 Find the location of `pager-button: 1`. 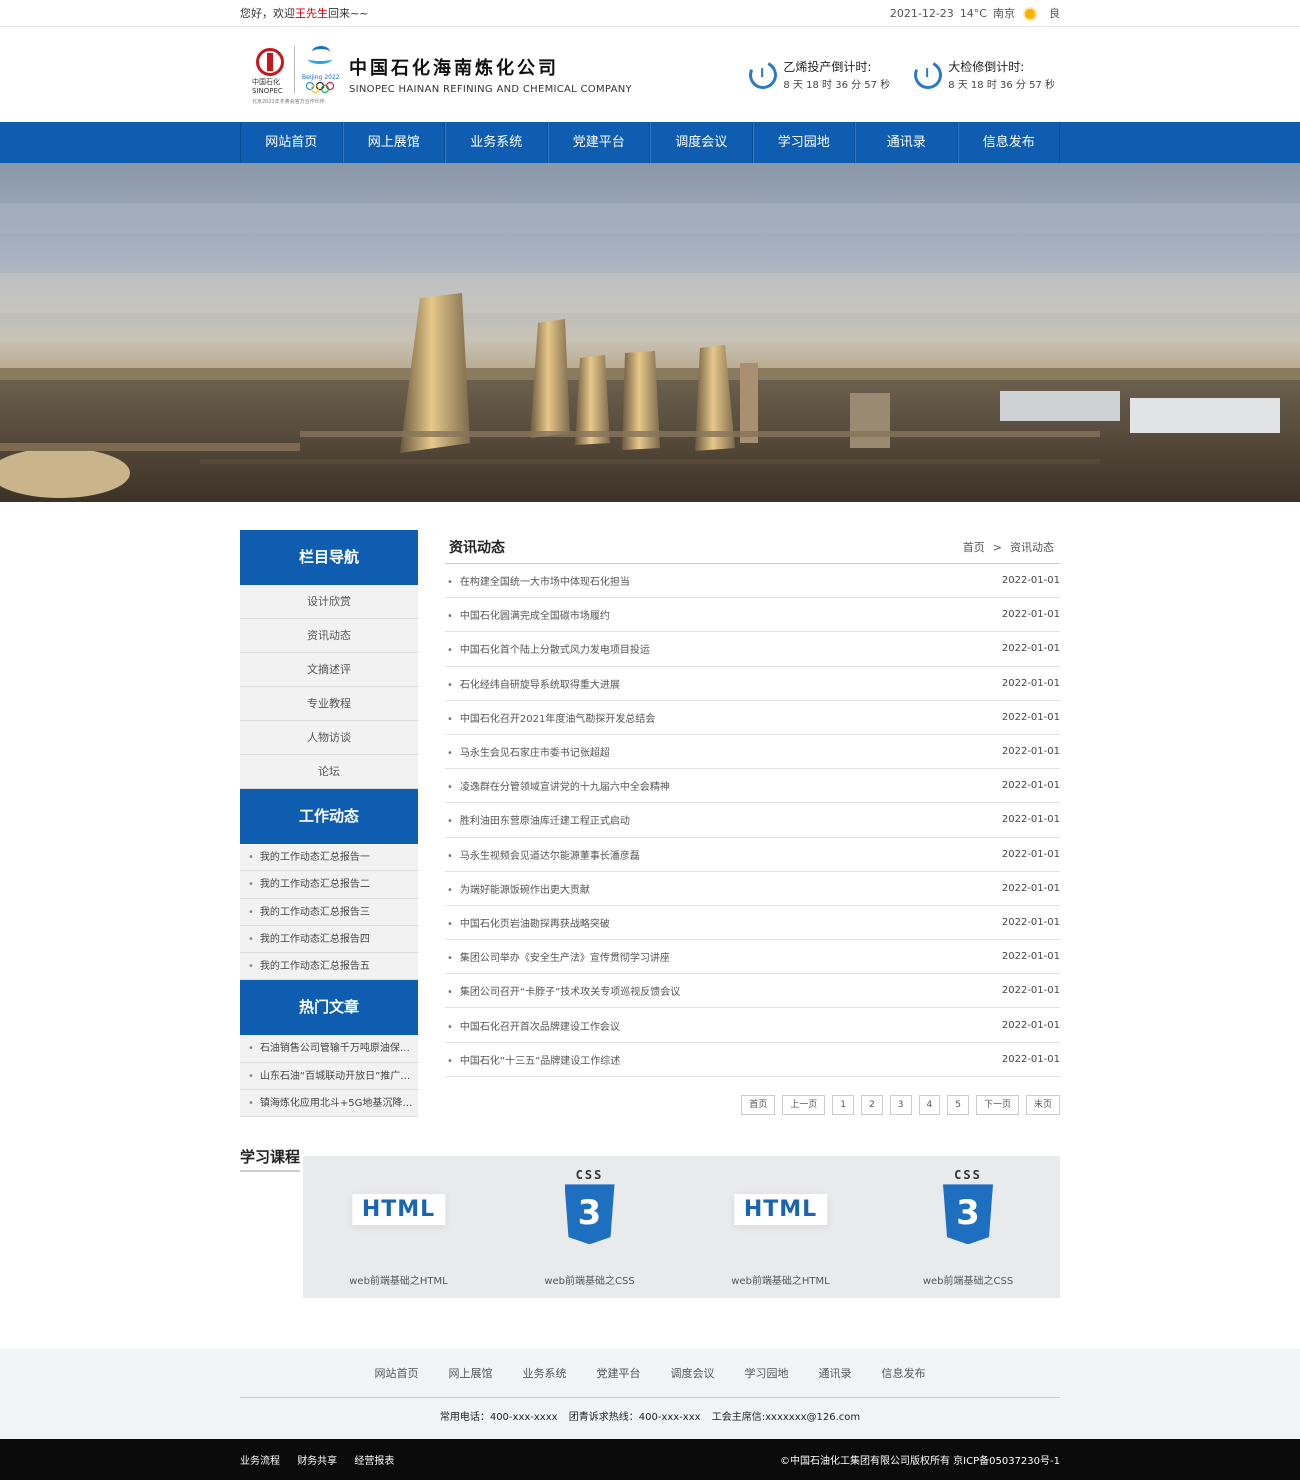

pager-button: 1 is located at coordinates (843, 1104).